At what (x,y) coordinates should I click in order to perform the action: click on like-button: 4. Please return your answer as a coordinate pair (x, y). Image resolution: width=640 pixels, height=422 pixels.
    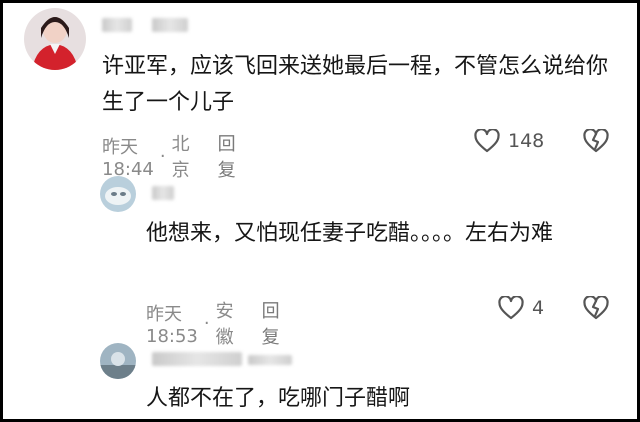
    Looking at the image, I should click on (521, 308).